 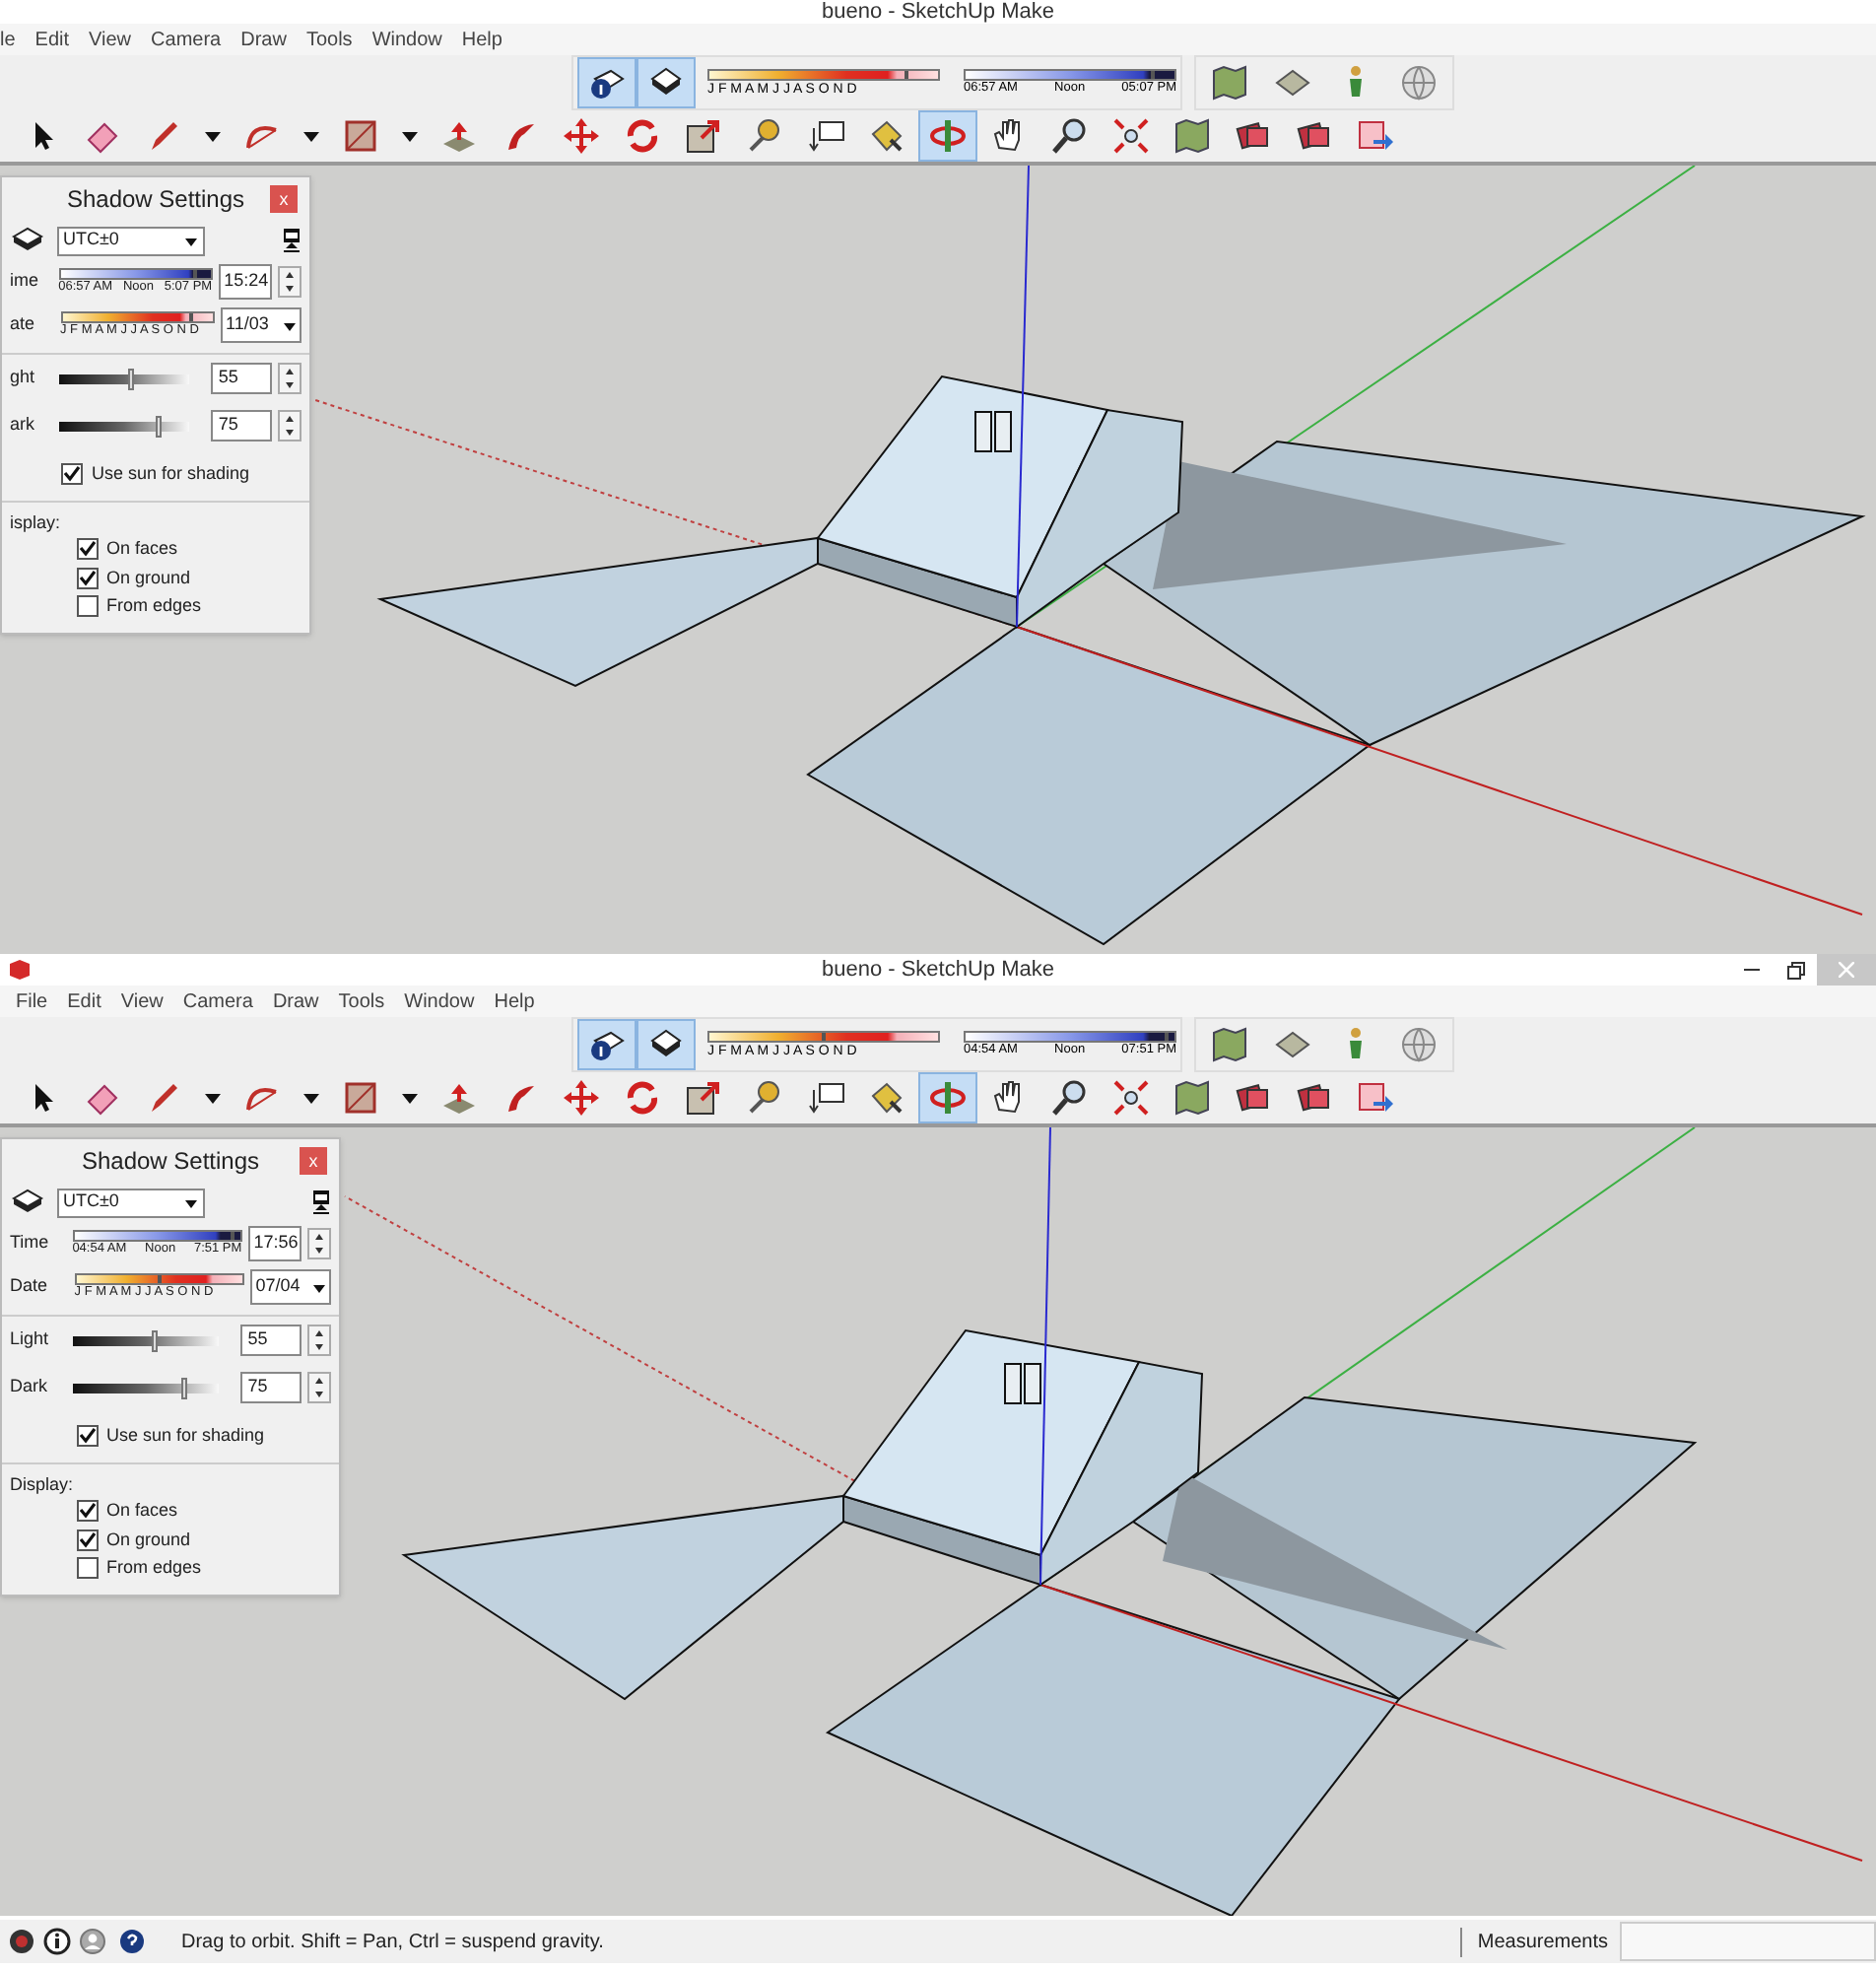 I want to click on orbit-icon, so click(x=948, y=136).